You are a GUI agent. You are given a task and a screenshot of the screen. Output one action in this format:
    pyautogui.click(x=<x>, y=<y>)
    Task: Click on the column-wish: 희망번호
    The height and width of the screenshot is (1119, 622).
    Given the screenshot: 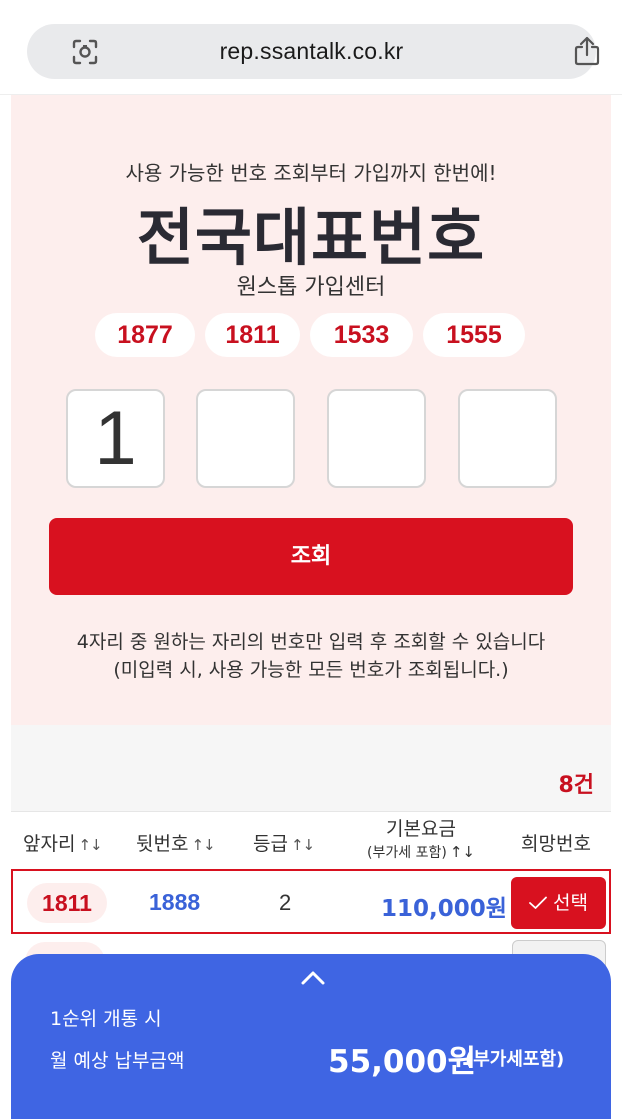 What is the action you would take?
    pyautogui.click(x=556, y=842)
    